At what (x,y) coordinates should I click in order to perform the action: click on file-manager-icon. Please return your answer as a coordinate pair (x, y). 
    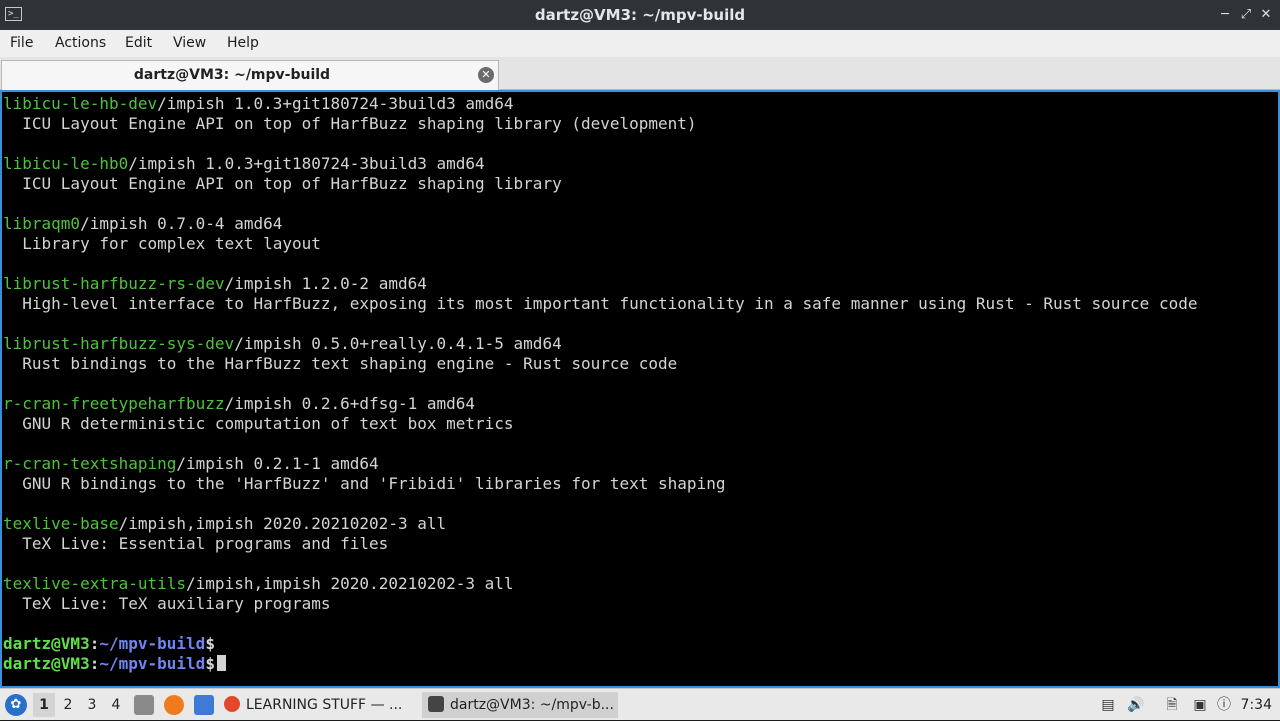
    Looking at the image, I should click on (144, 705).